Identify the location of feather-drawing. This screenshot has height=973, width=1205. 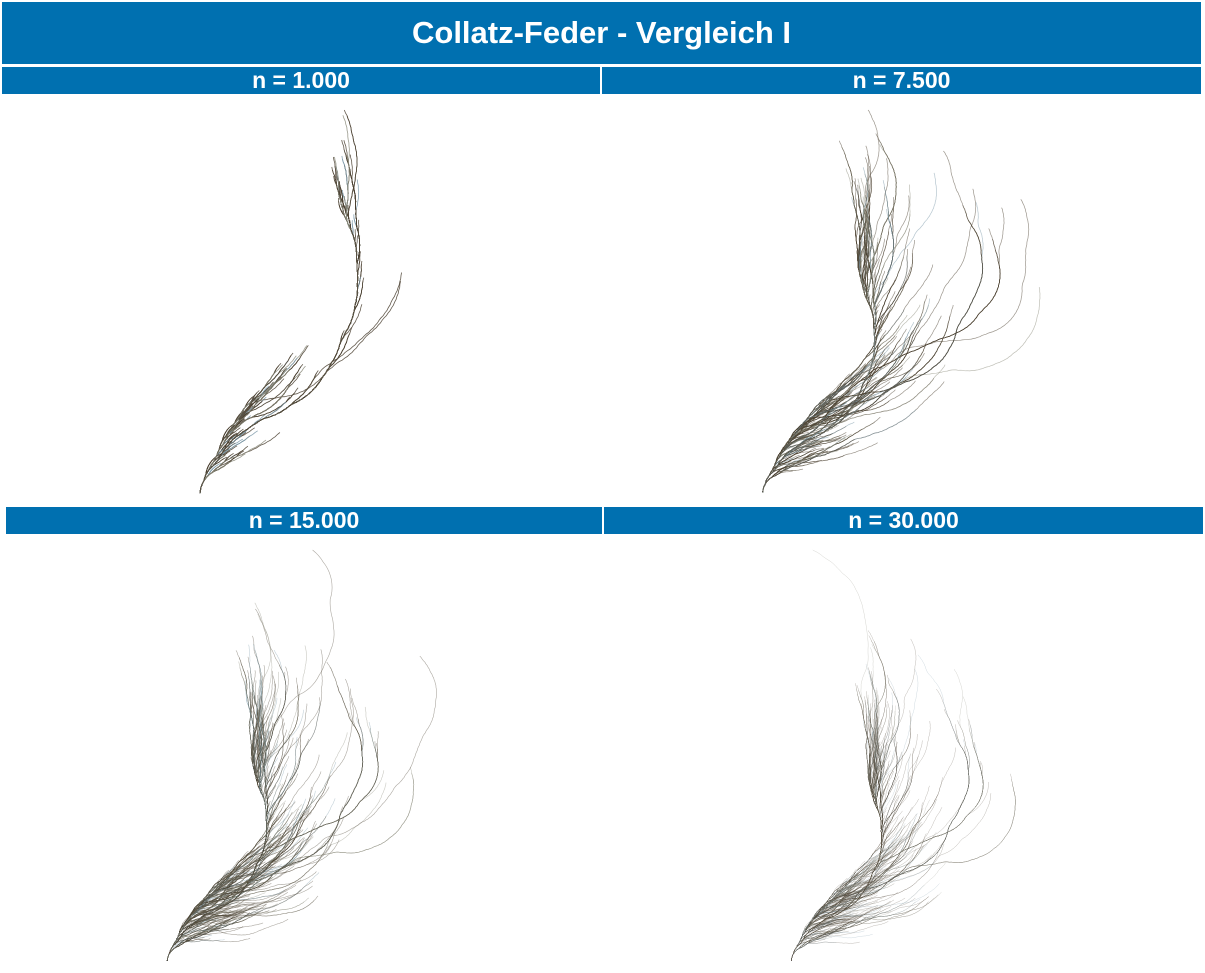
(301, 755).